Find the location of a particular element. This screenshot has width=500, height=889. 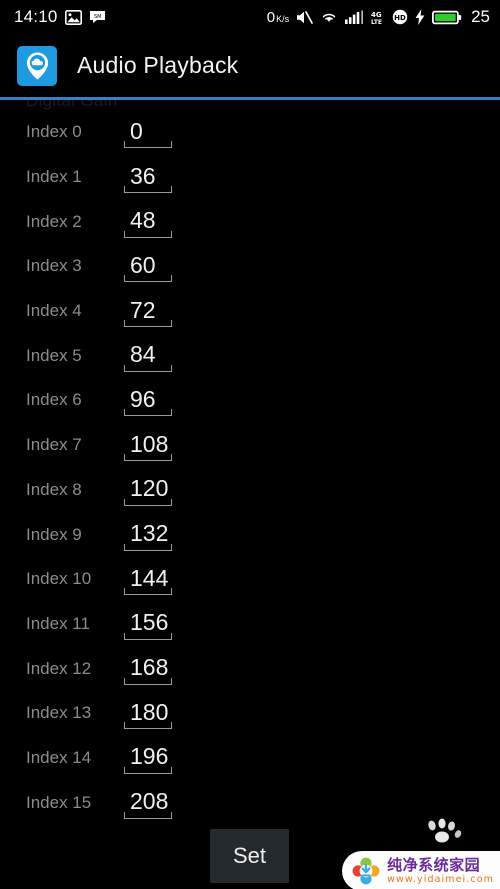

index-value-field: 144 is located at coordinates (148, 579).